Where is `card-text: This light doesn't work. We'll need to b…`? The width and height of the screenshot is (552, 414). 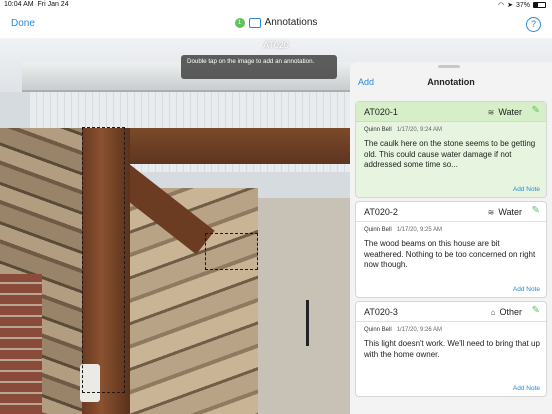 card-text: This light doesn't work. We'll need to b… is located at coordinates (452, 349).